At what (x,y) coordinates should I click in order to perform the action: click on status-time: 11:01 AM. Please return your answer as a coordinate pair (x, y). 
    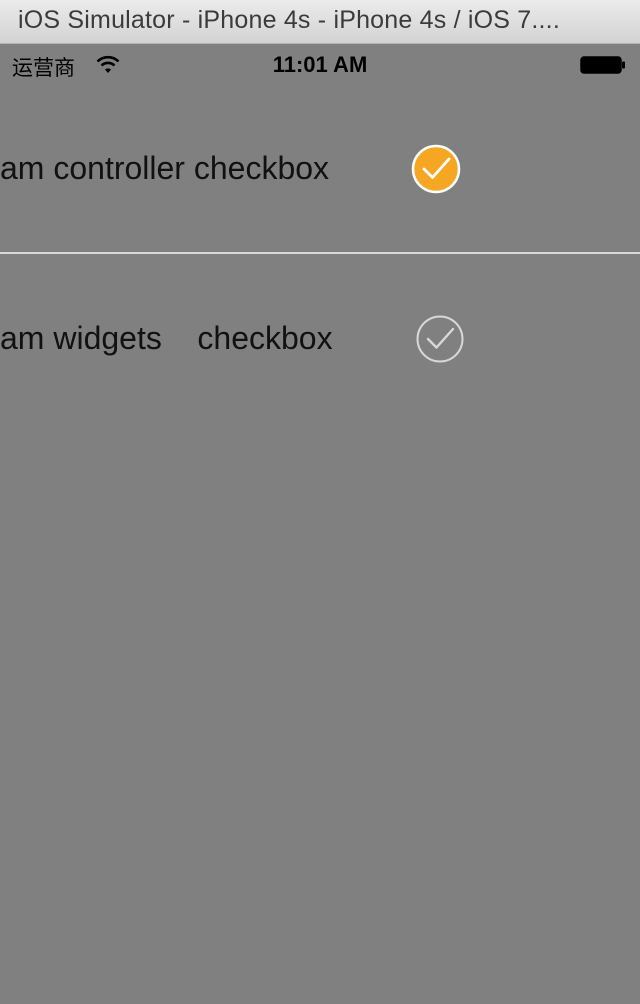
    Looking at the image, I should click on (320, 64).